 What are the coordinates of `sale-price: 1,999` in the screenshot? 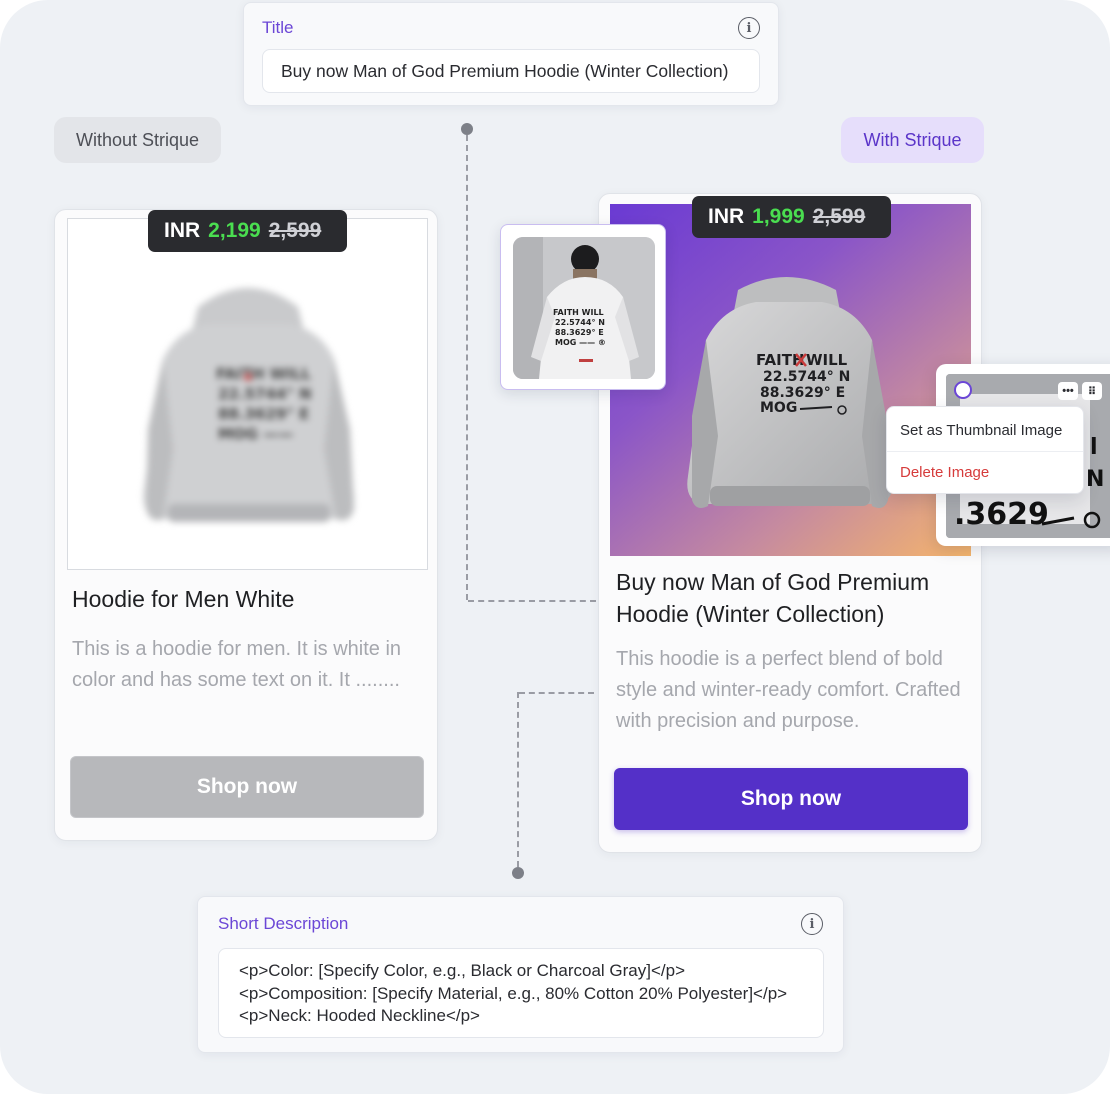 It's located at (778, 216).